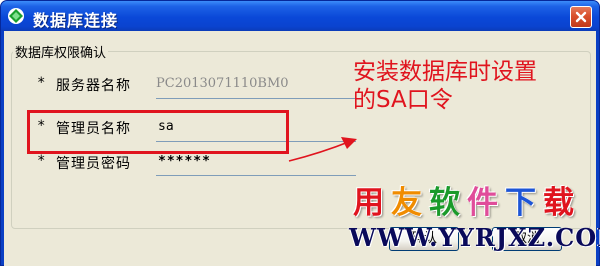 This screenshot has height=266, width=600. Describe the element at coordinates (445, 86) in the screenshot. I see `annotation-note: 安装数据库时设置 的SA口令` at that location.